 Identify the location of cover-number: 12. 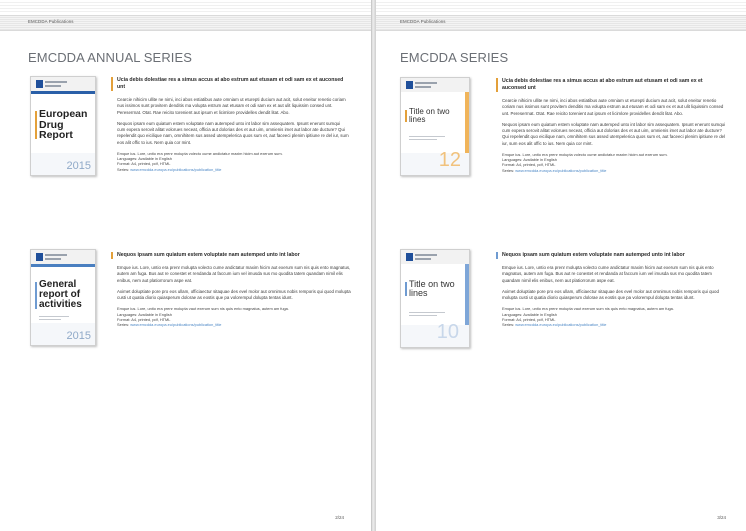
(449, 160).